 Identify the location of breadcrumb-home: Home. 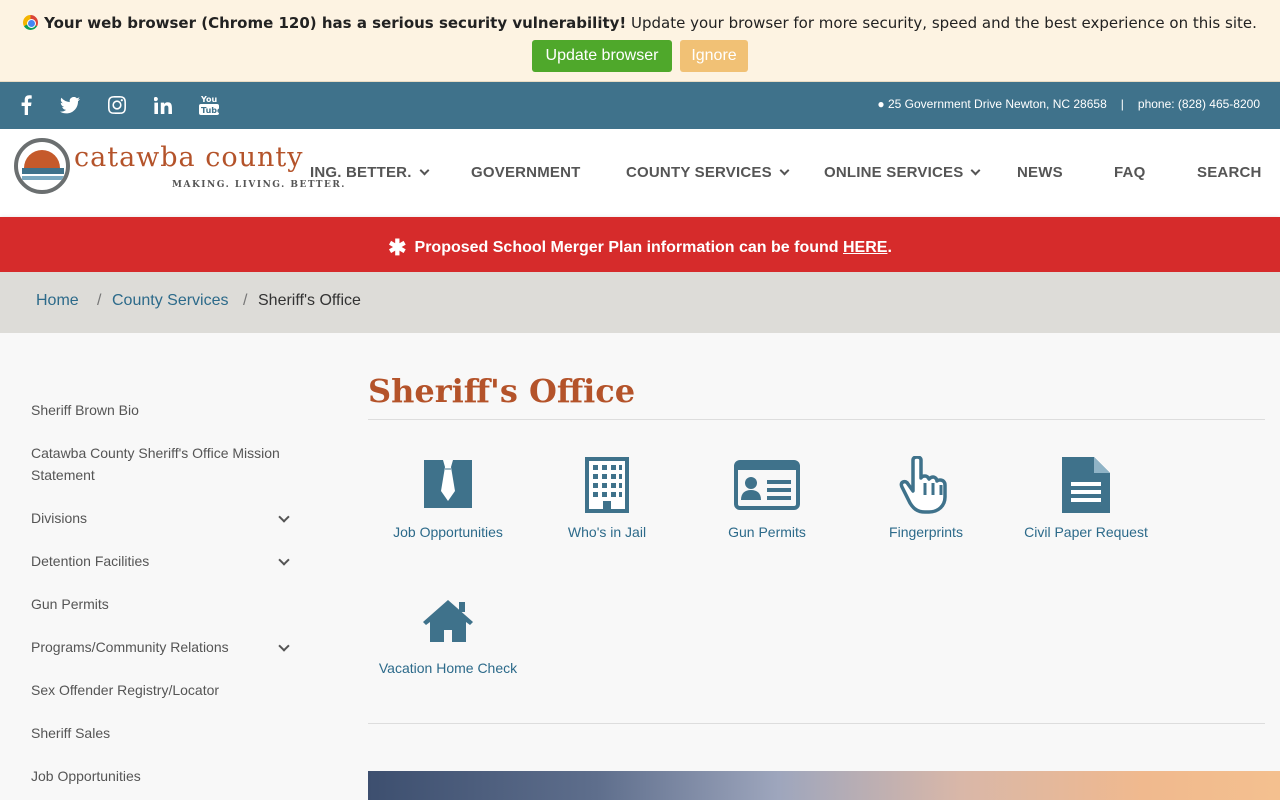
(57, 301).